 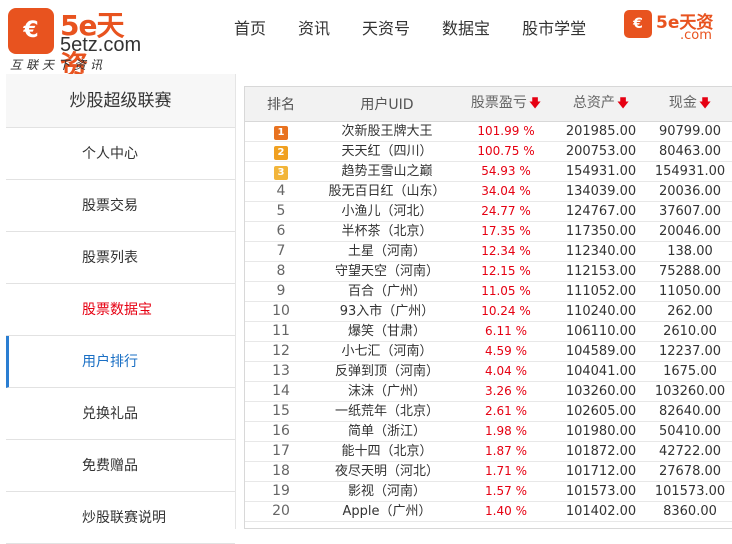 I want to click on cell-cash: 11050.00, so click(x=689, y=291).